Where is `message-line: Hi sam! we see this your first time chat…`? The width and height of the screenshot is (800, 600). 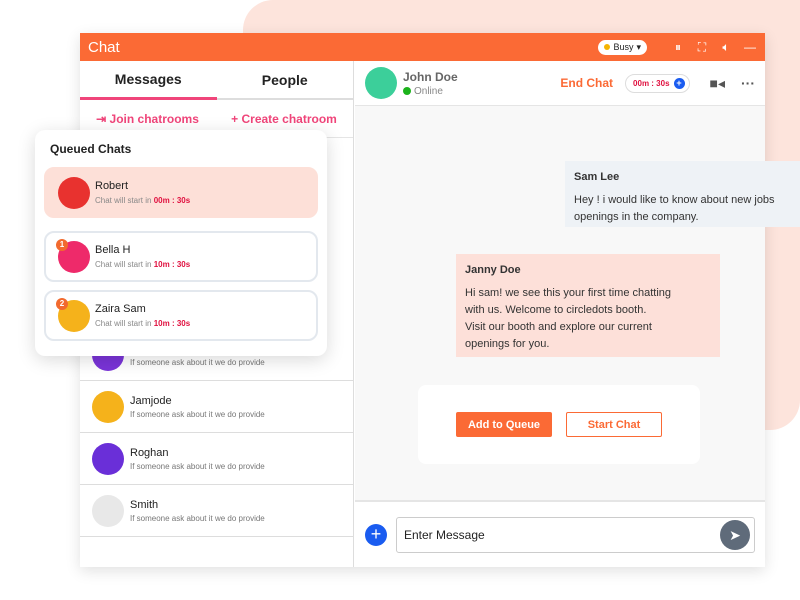 message-line: Hi sam! we see this your first time chat… is located at coordinates (568, 293).